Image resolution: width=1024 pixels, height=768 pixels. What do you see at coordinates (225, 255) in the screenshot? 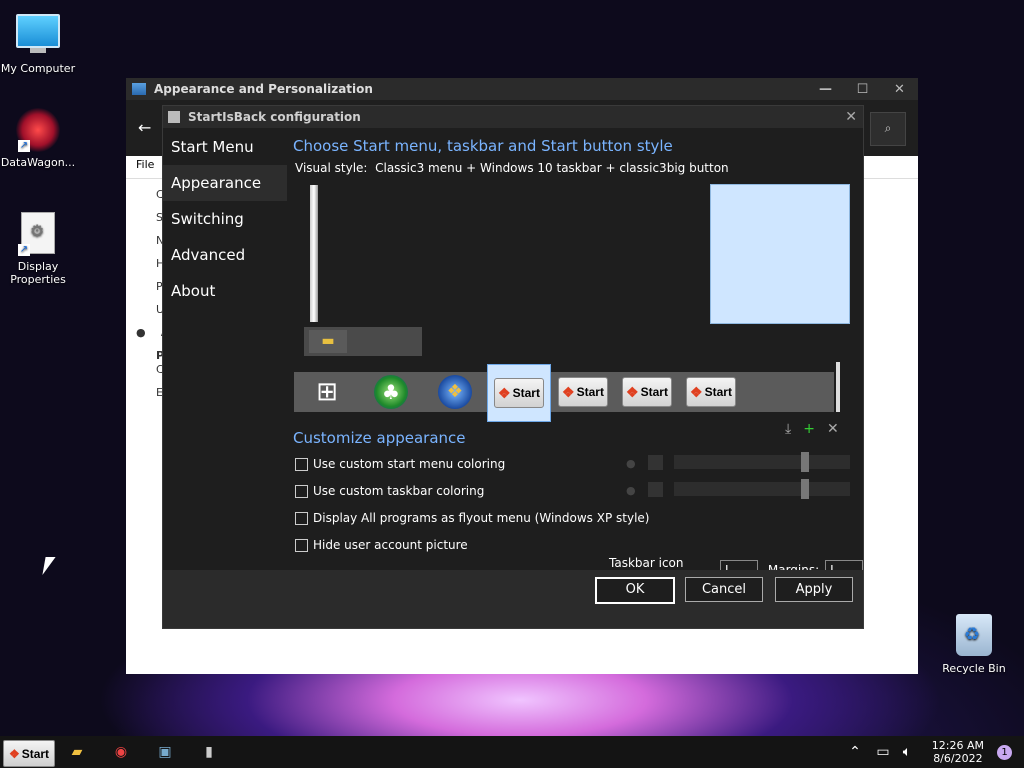
I see `nav-advanced: Advanced` at bounding box center [225, 255].